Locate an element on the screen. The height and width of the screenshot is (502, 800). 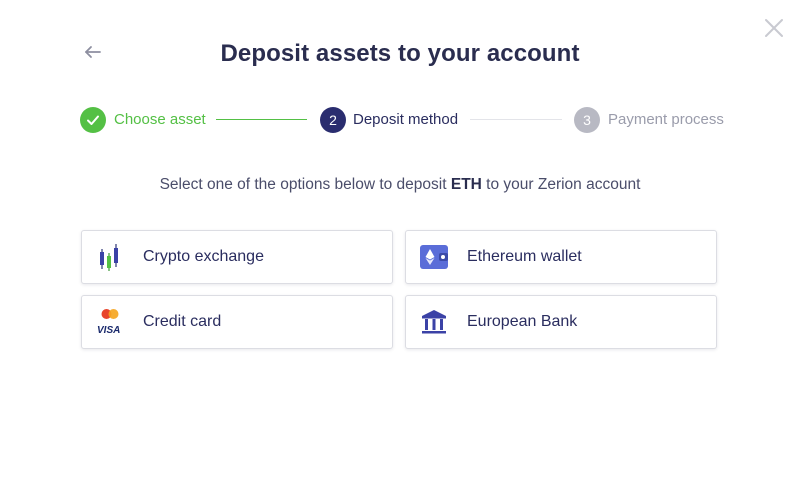
step-1-label: Choose asset is located at coordinates (160, 119).